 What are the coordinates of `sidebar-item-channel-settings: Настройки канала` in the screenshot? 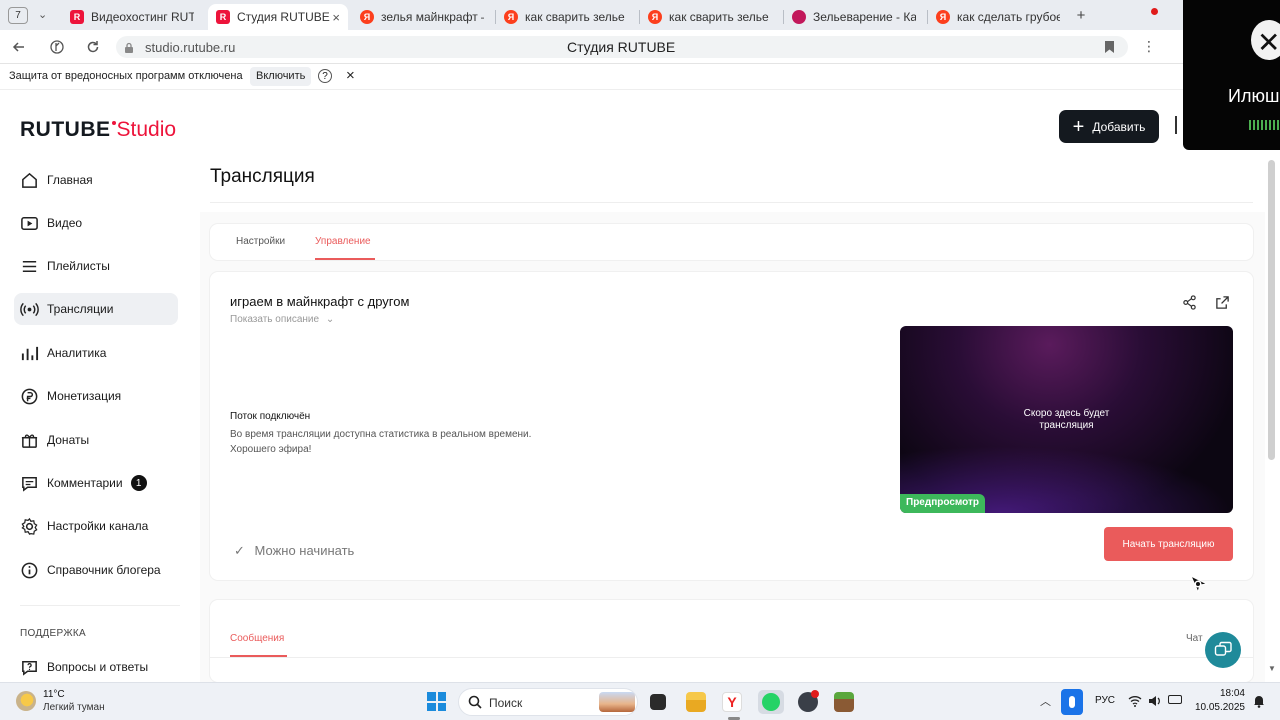 It's located at (96, 526).